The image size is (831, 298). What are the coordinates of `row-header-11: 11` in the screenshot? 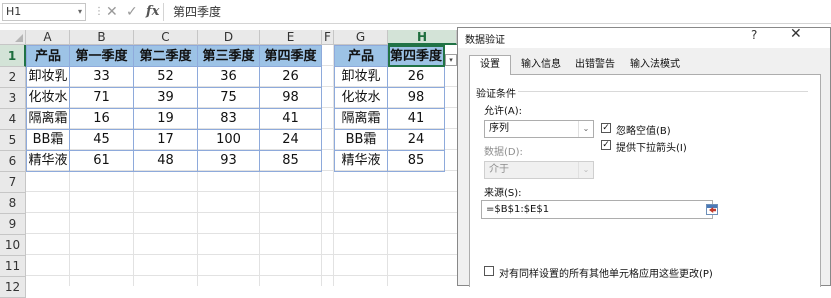 It's located at (13, 266).